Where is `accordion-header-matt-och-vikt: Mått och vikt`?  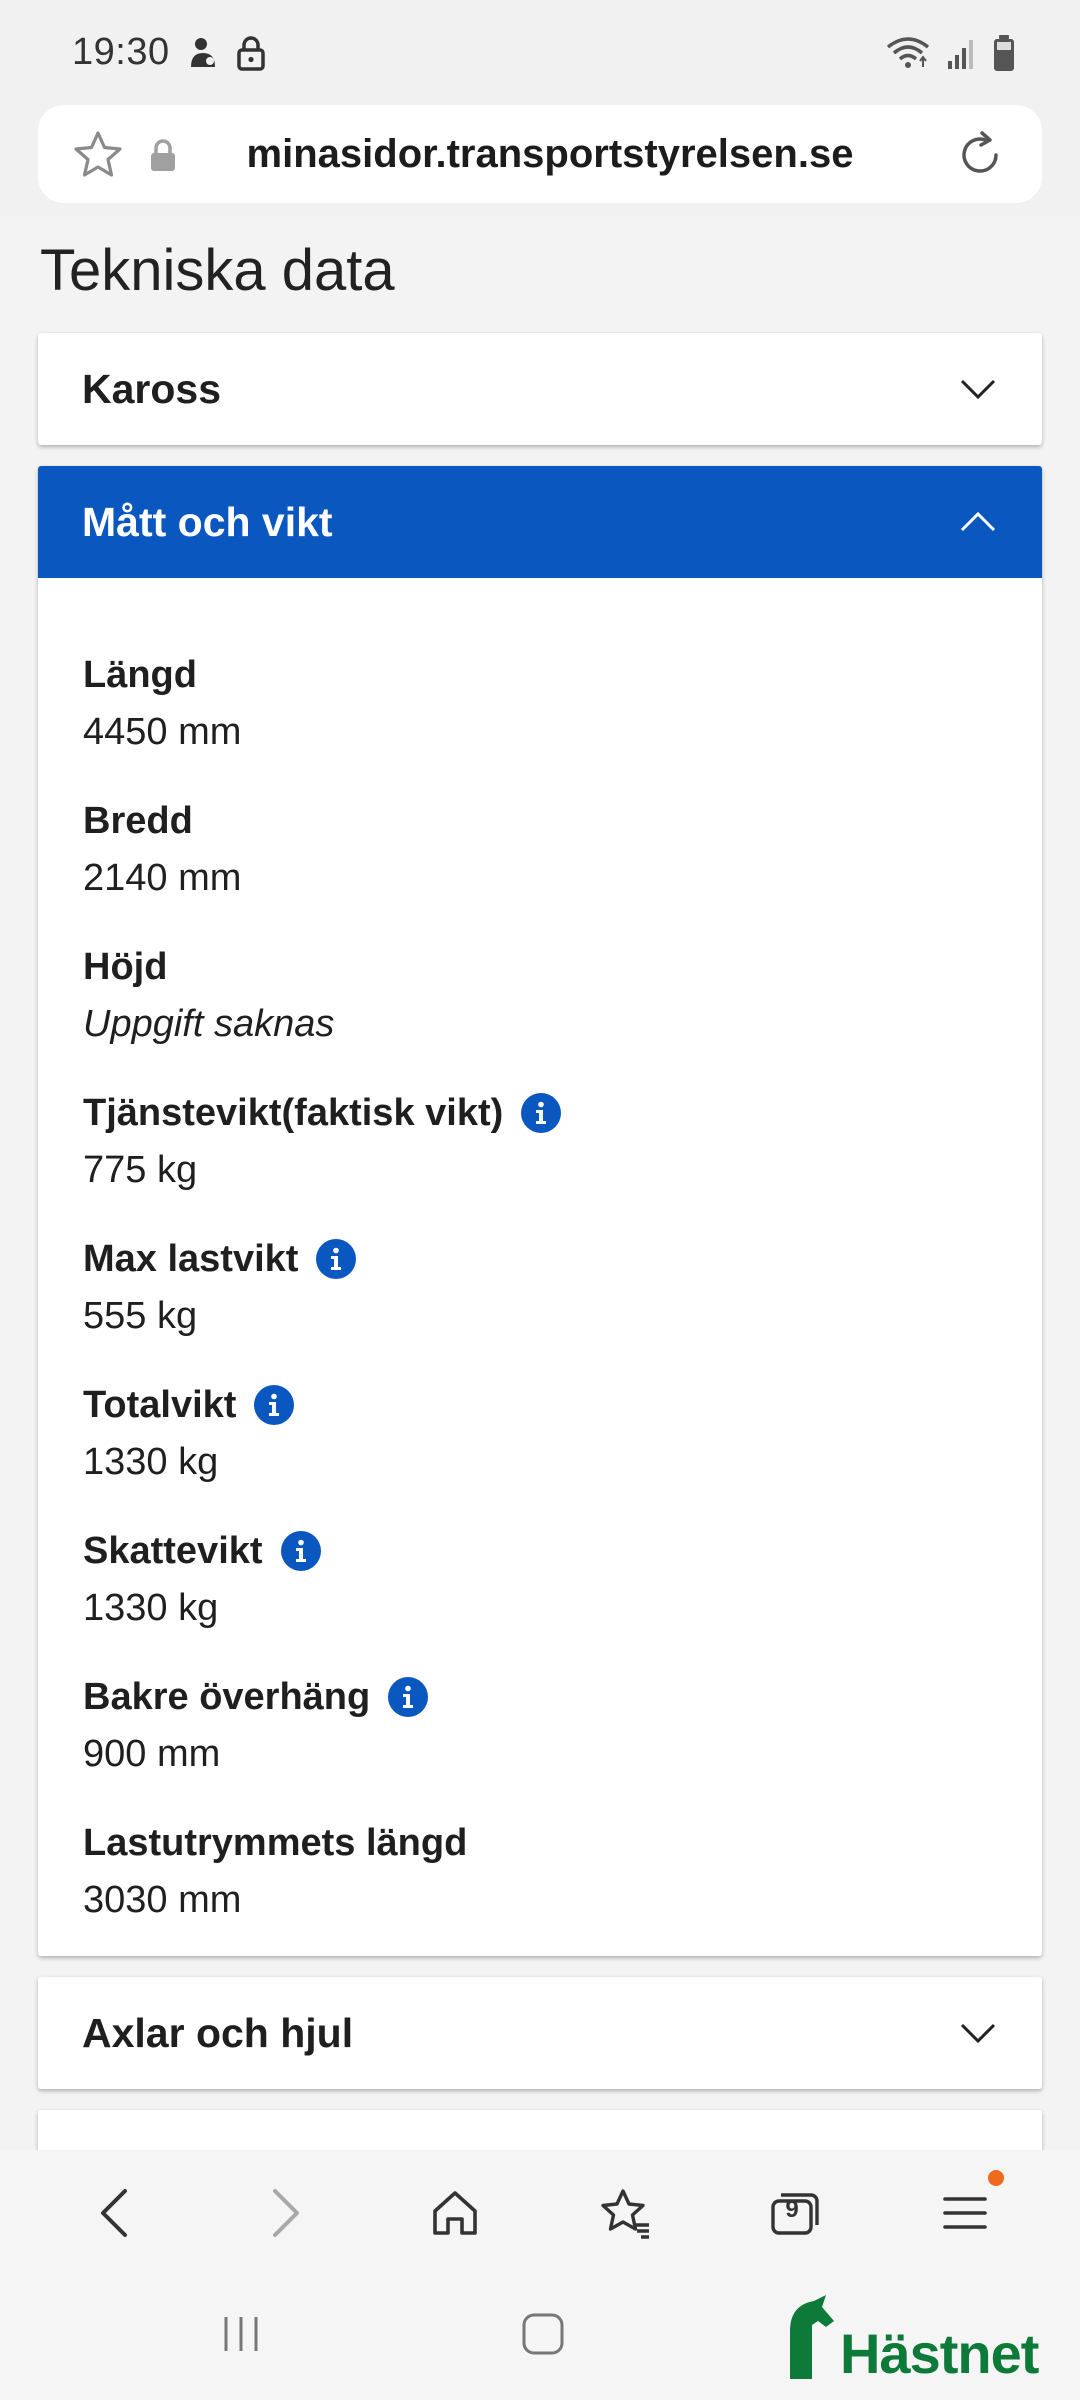 accordion-header-matt-och-vikt: Mått och vikt is located at coordinates (540, 522).